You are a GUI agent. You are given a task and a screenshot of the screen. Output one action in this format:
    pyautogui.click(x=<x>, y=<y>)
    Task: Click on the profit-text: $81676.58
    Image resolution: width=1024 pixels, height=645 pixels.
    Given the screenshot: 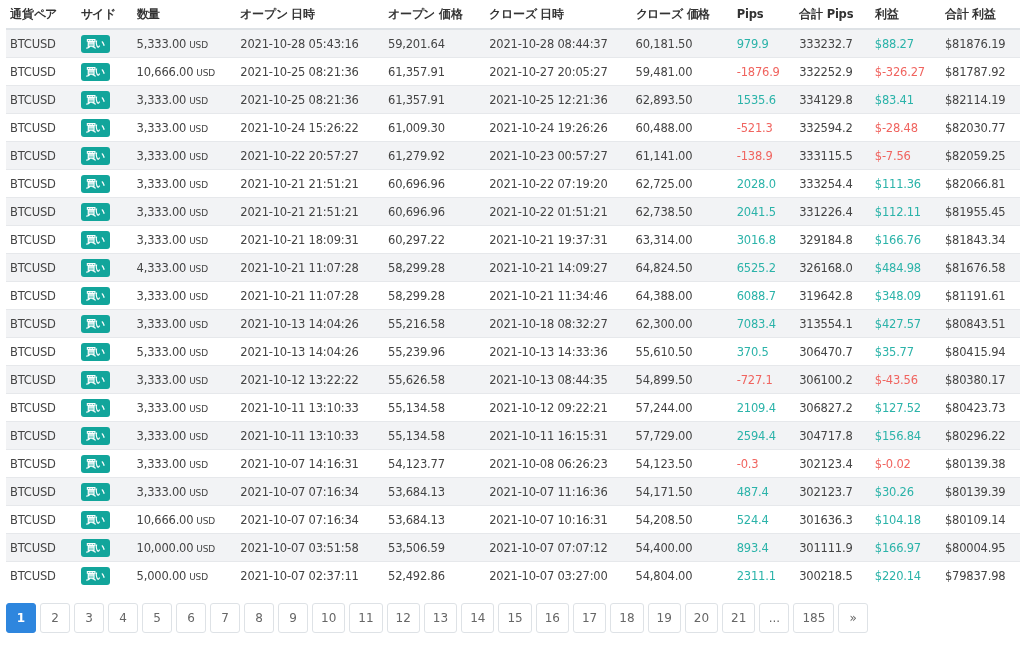 What is the action you would take?
    pyautogui.click(x=975, y=267)
    